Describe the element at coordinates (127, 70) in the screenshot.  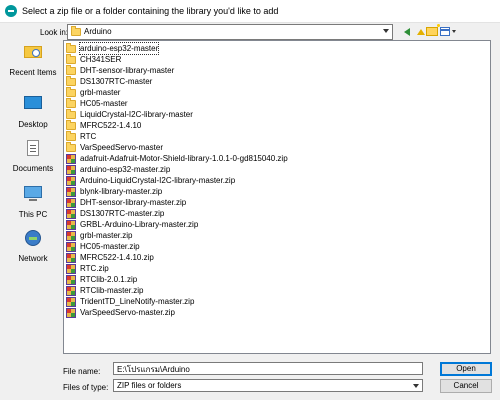
I see `file-name: DHT-sensor-library-master` at that location.